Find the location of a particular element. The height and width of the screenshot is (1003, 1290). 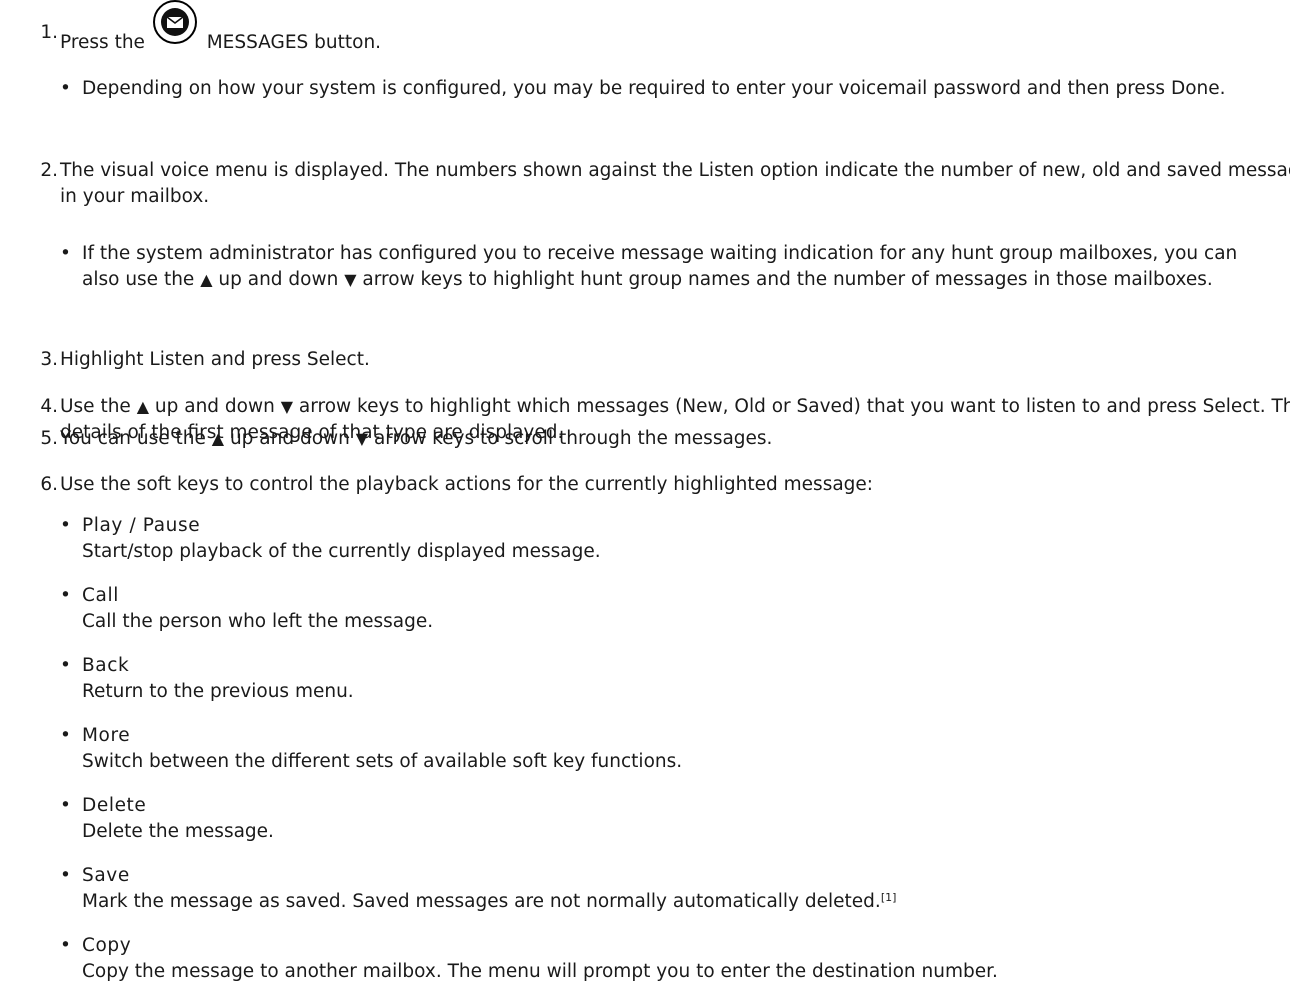

softkey-description: Call the person who left the message. is located at coordinates (258, 621).